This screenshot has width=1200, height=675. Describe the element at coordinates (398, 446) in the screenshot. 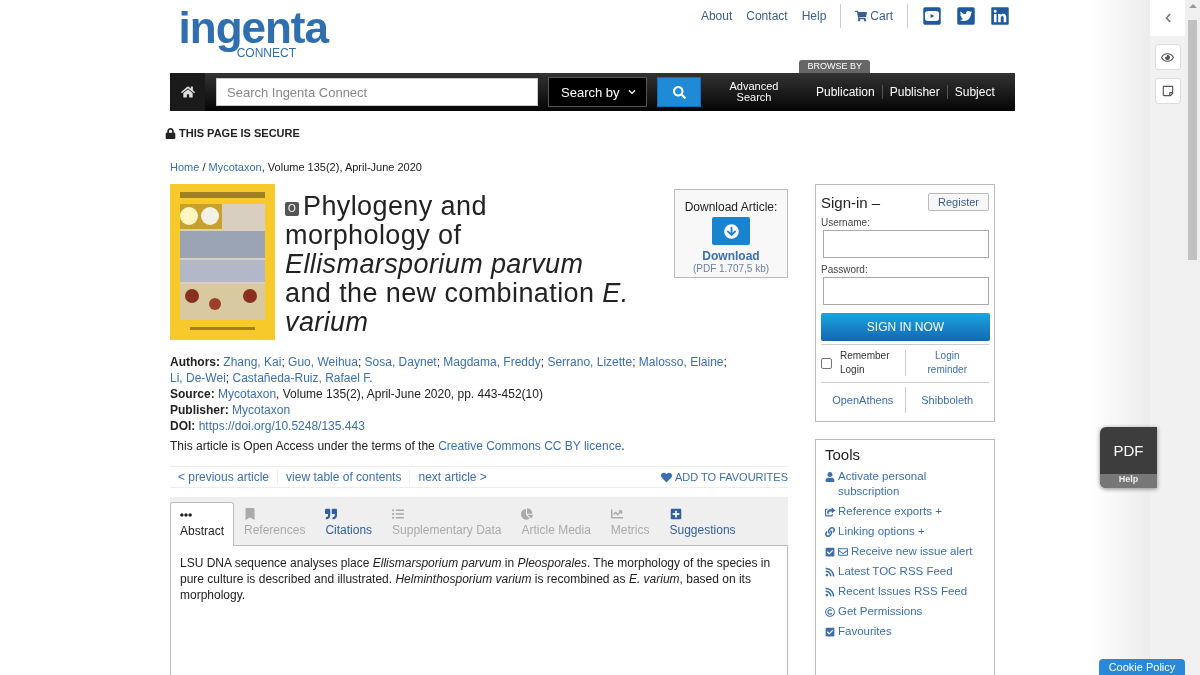

I see `license-notice: This article is Open Access under the terms of the Creative Commons CC BY licence.` at that location.